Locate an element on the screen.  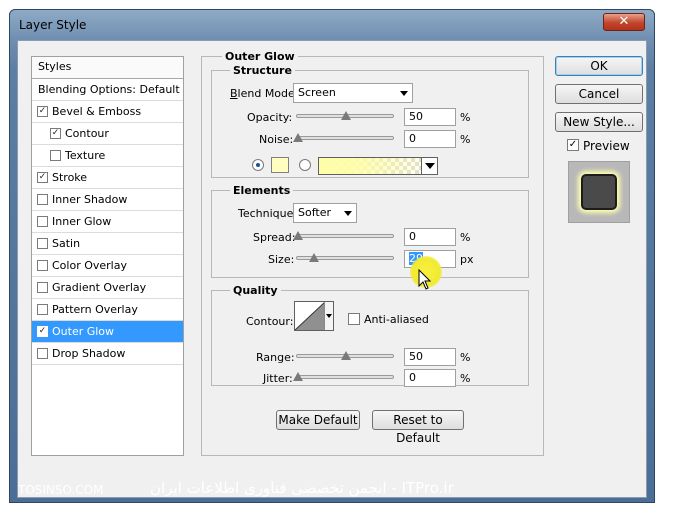
range-slider is located at coordinates (345, 356).